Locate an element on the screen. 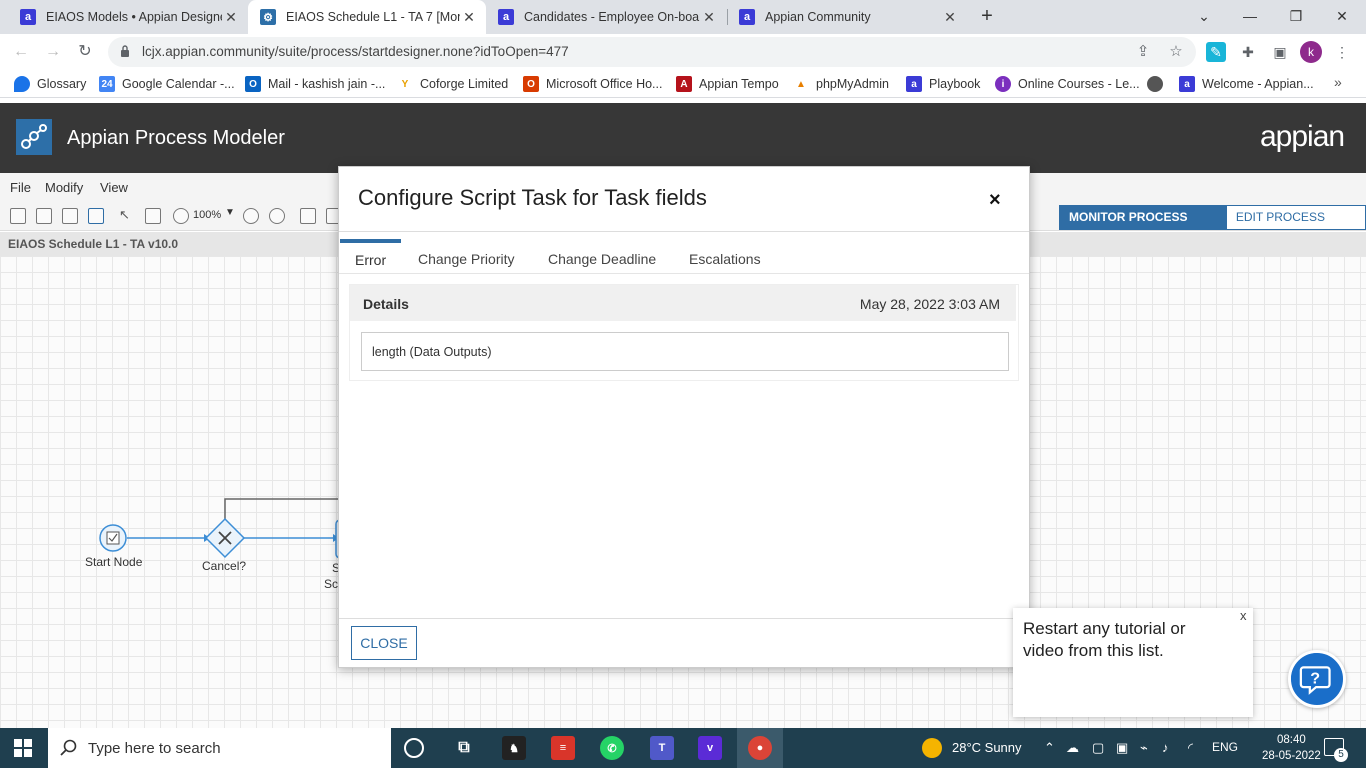 Image resolution: width=1366 pixels, height=768 pixels. meet-icon: ▣ is located at coordinates (1122, 748).